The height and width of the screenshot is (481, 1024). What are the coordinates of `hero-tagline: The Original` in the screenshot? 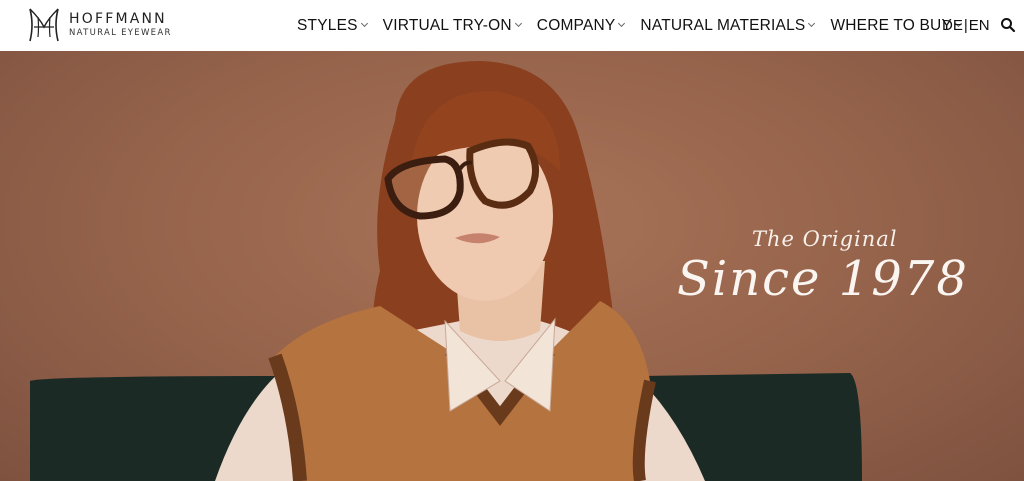 It's located at (825, 239).